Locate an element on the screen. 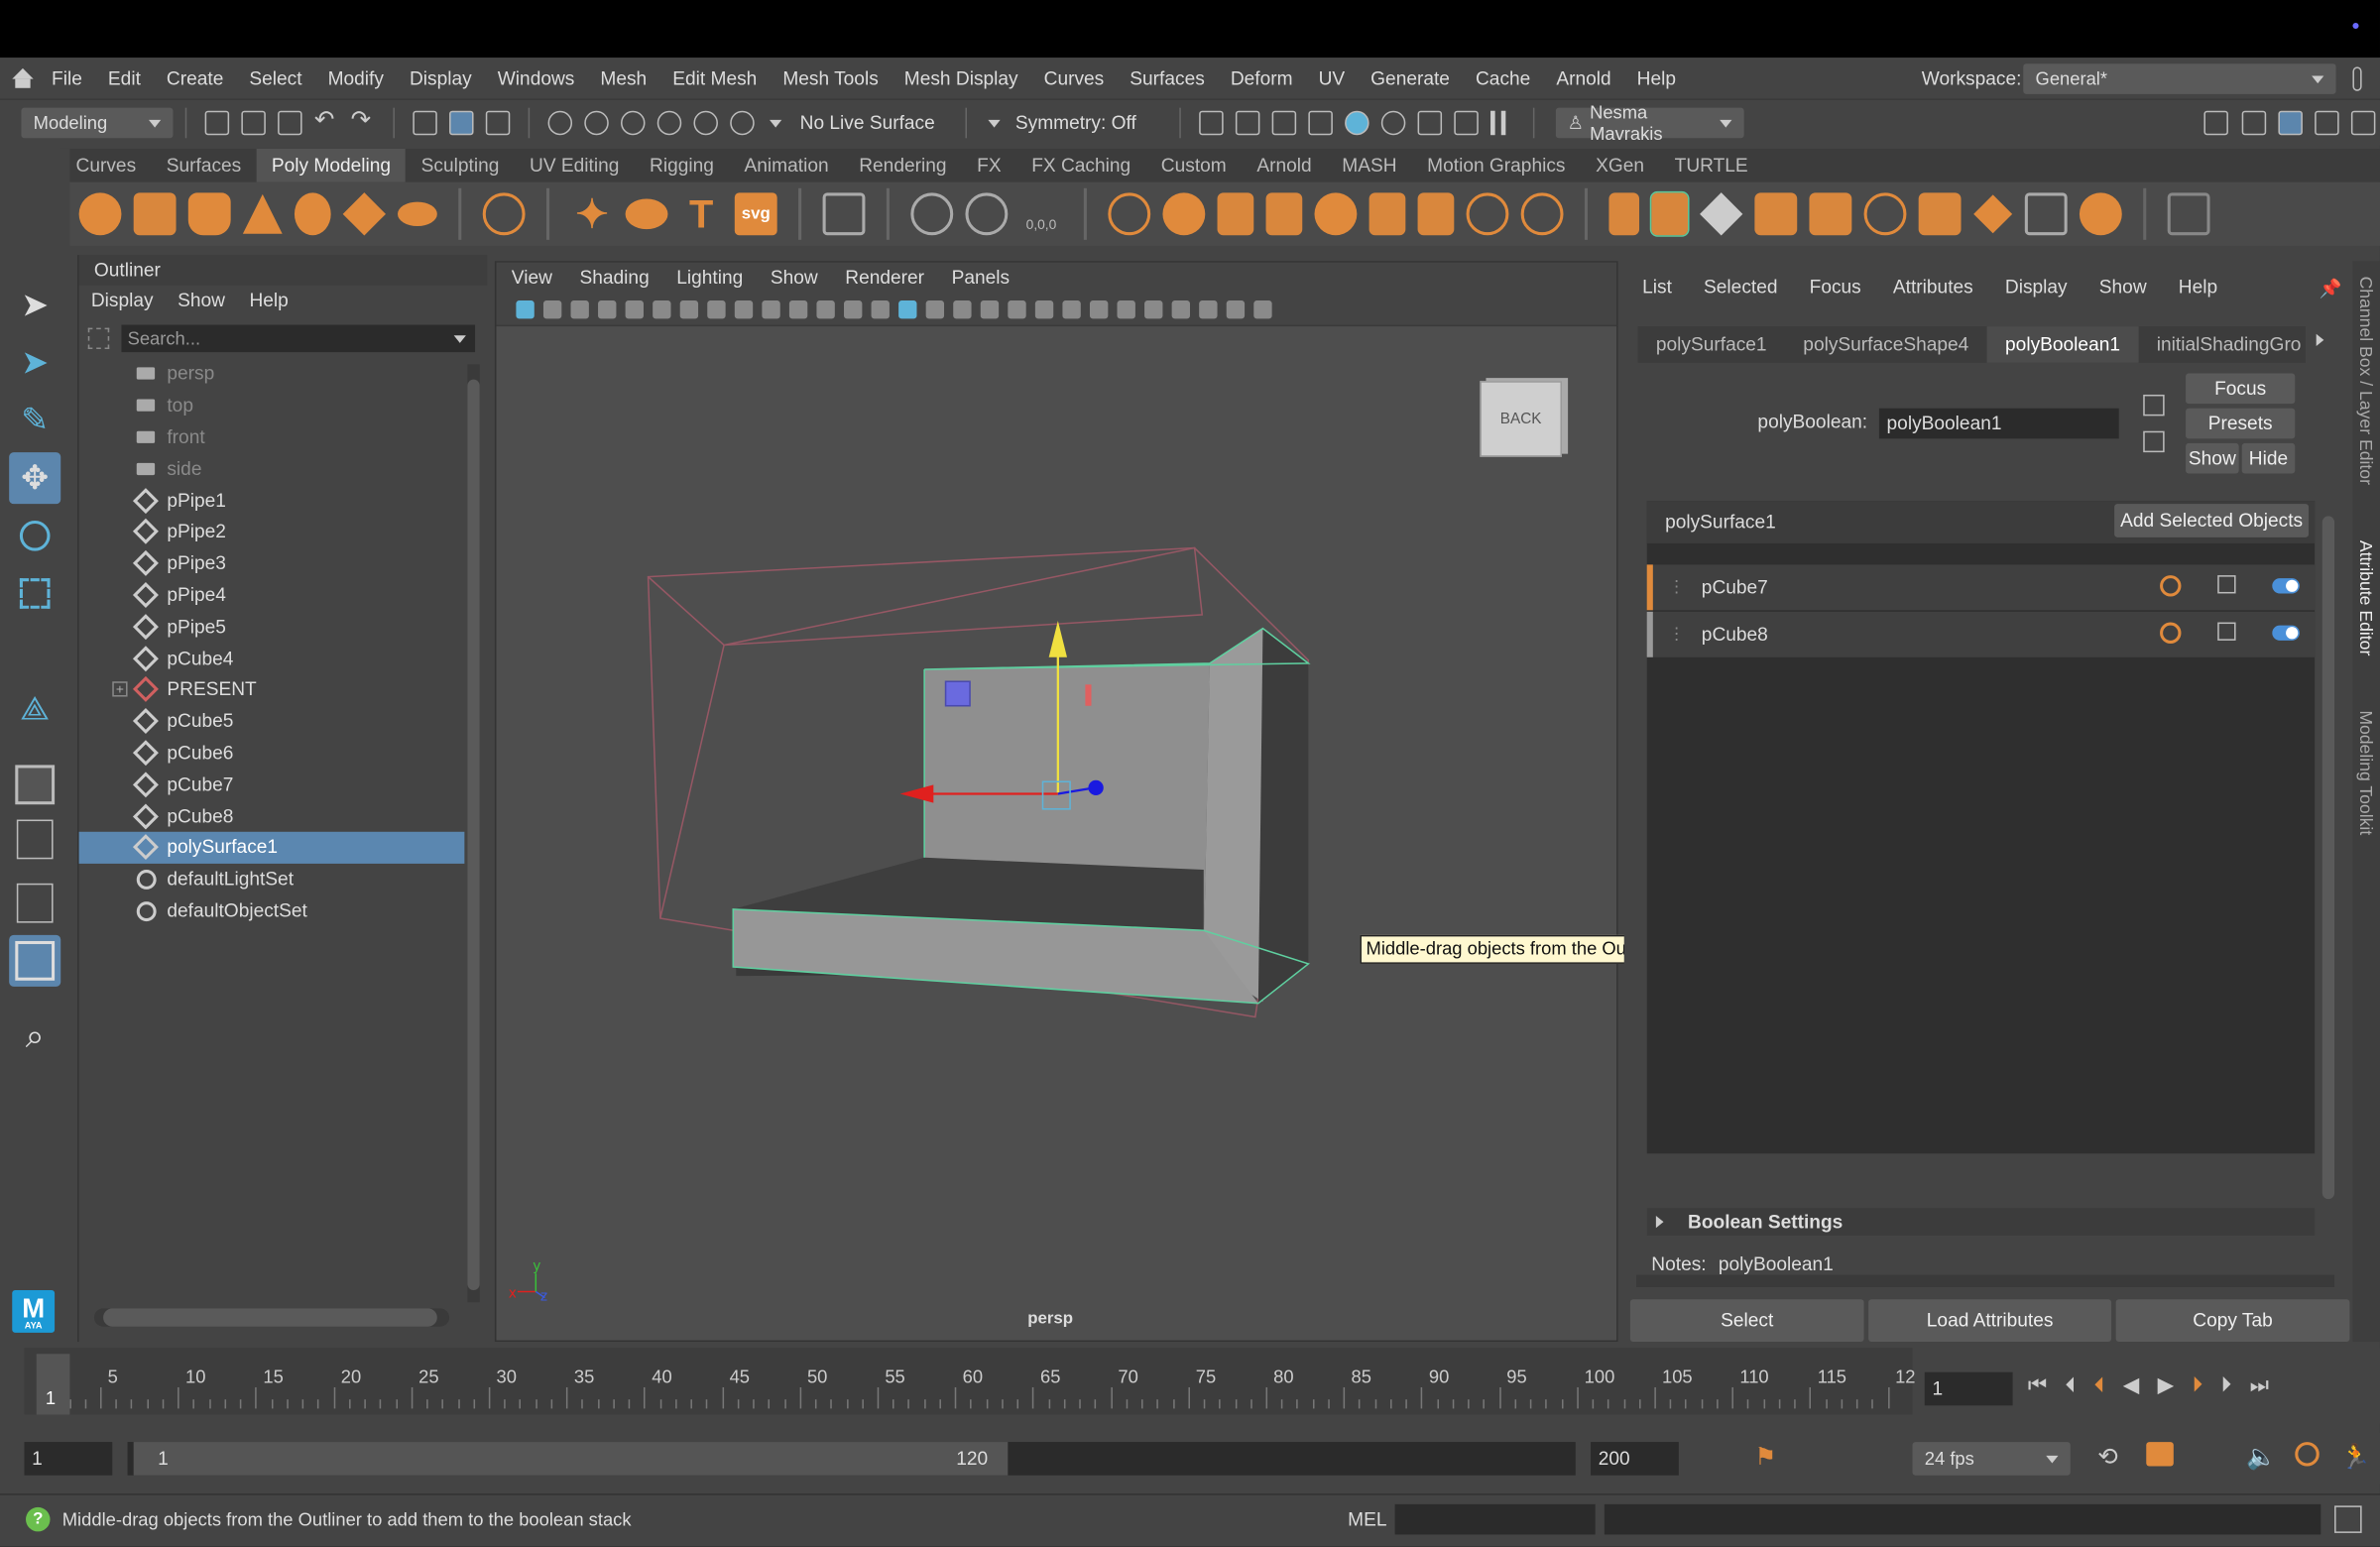 Image resolution: width=2380 pixels, height=1547 pixels. menu-windows: Windows is located at coordinates (536, 77).